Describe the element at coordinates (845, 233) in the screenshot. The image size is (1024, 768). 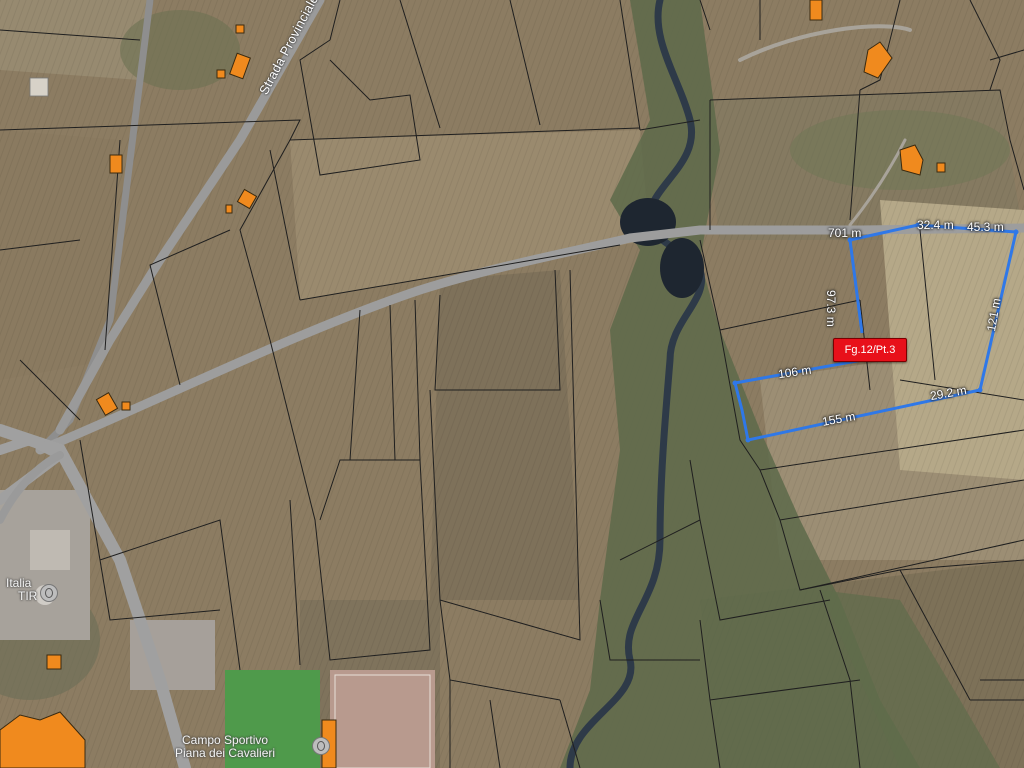
I see `measure-label-701: 701 m` at that location.